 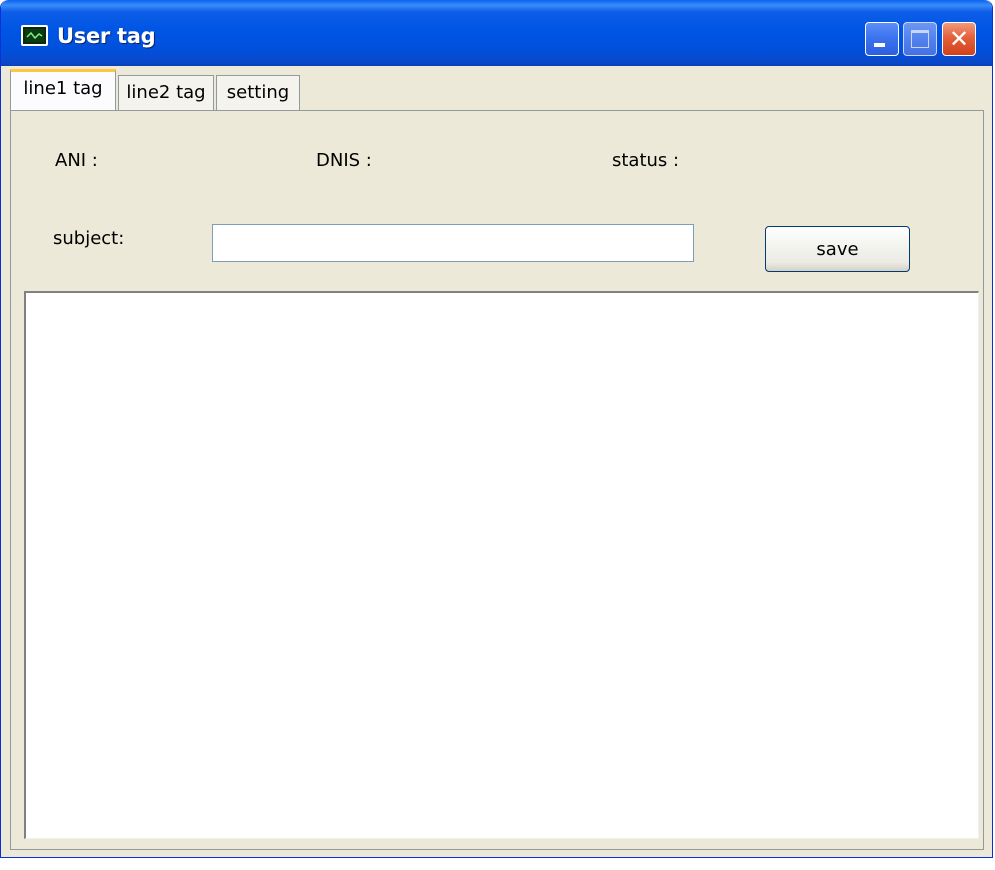 What do you see at coordinates (882, 39) in the screenshot?
I see `minimize-button` at bounding box center [882, 39].